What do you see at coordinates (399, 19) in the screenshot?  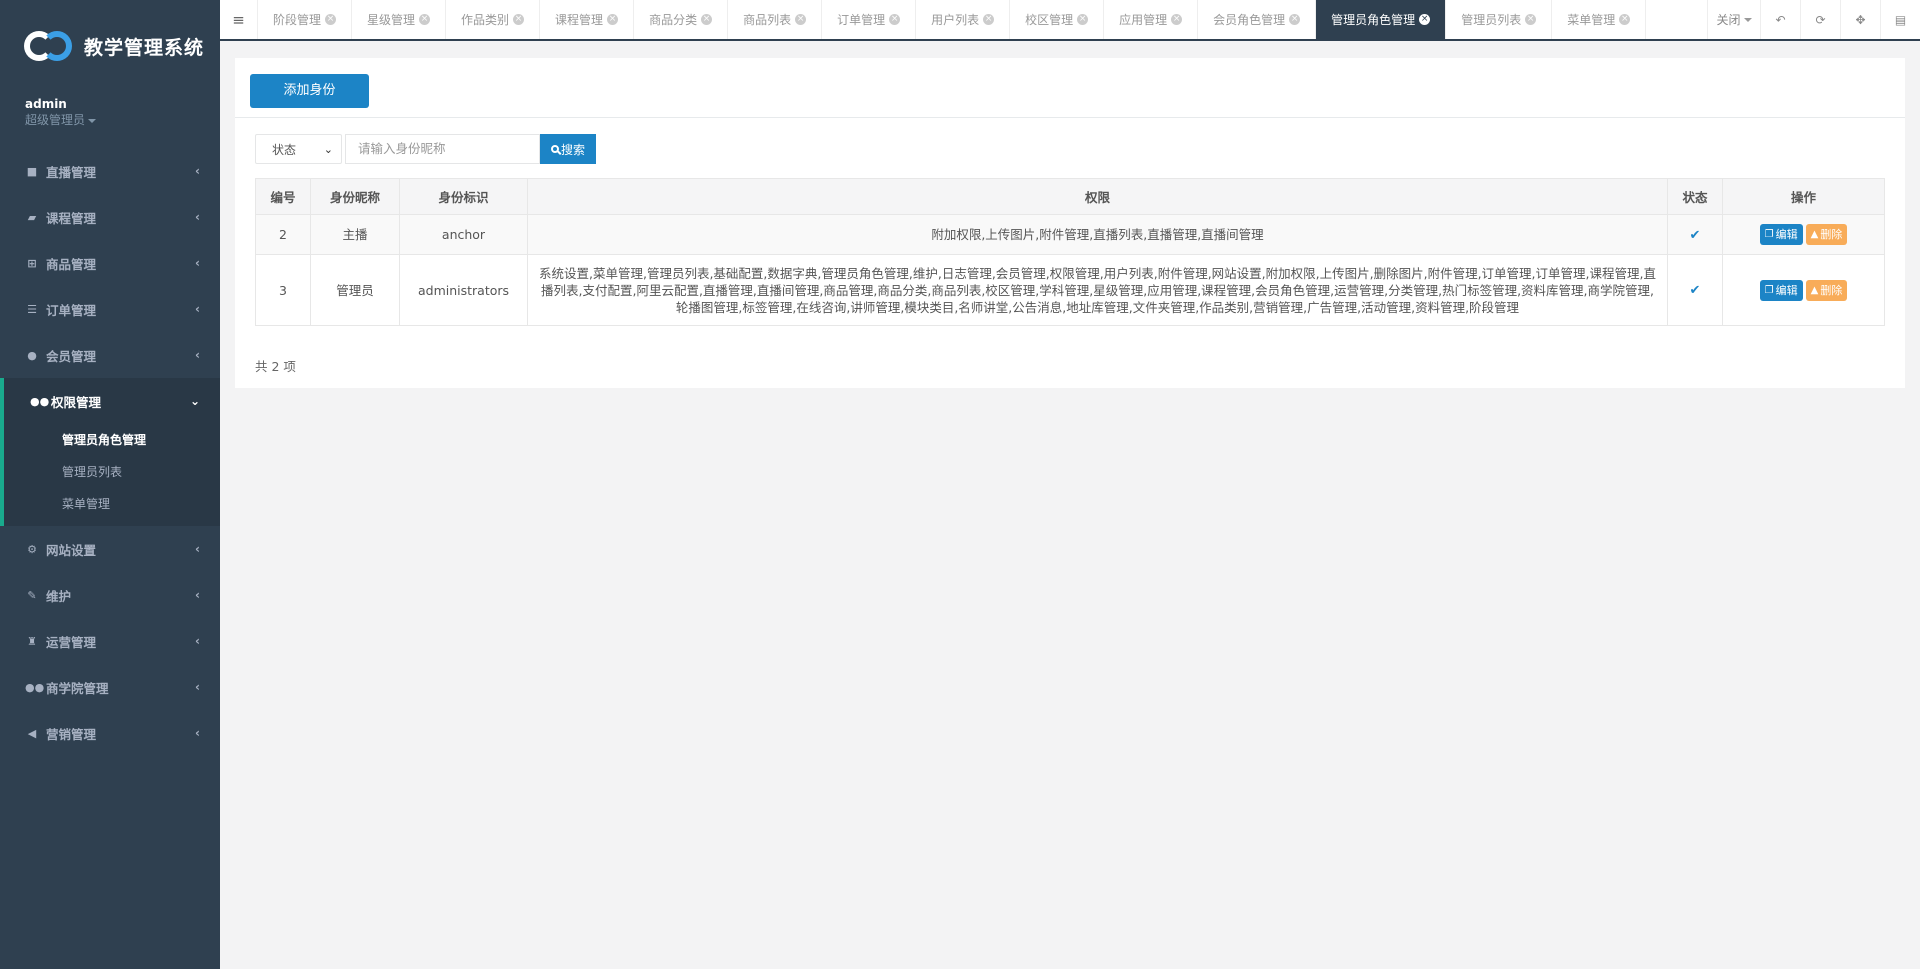 I see `tab-star: 星级管理 ×` at bounding box center [399, 19].